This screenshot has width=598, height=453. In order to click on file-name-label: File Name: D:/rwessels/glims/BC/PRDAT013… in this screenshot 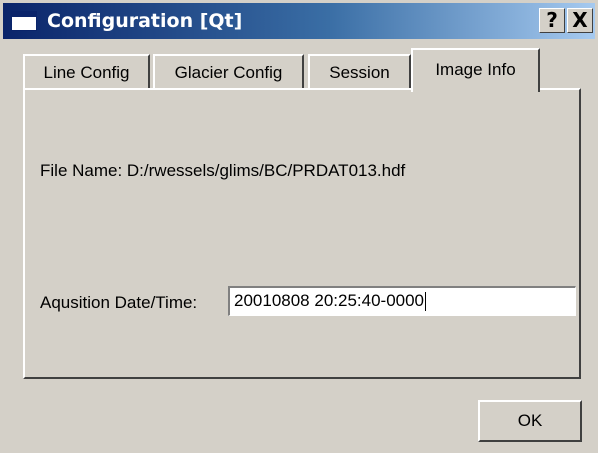, I will do `click(223, 170)`.